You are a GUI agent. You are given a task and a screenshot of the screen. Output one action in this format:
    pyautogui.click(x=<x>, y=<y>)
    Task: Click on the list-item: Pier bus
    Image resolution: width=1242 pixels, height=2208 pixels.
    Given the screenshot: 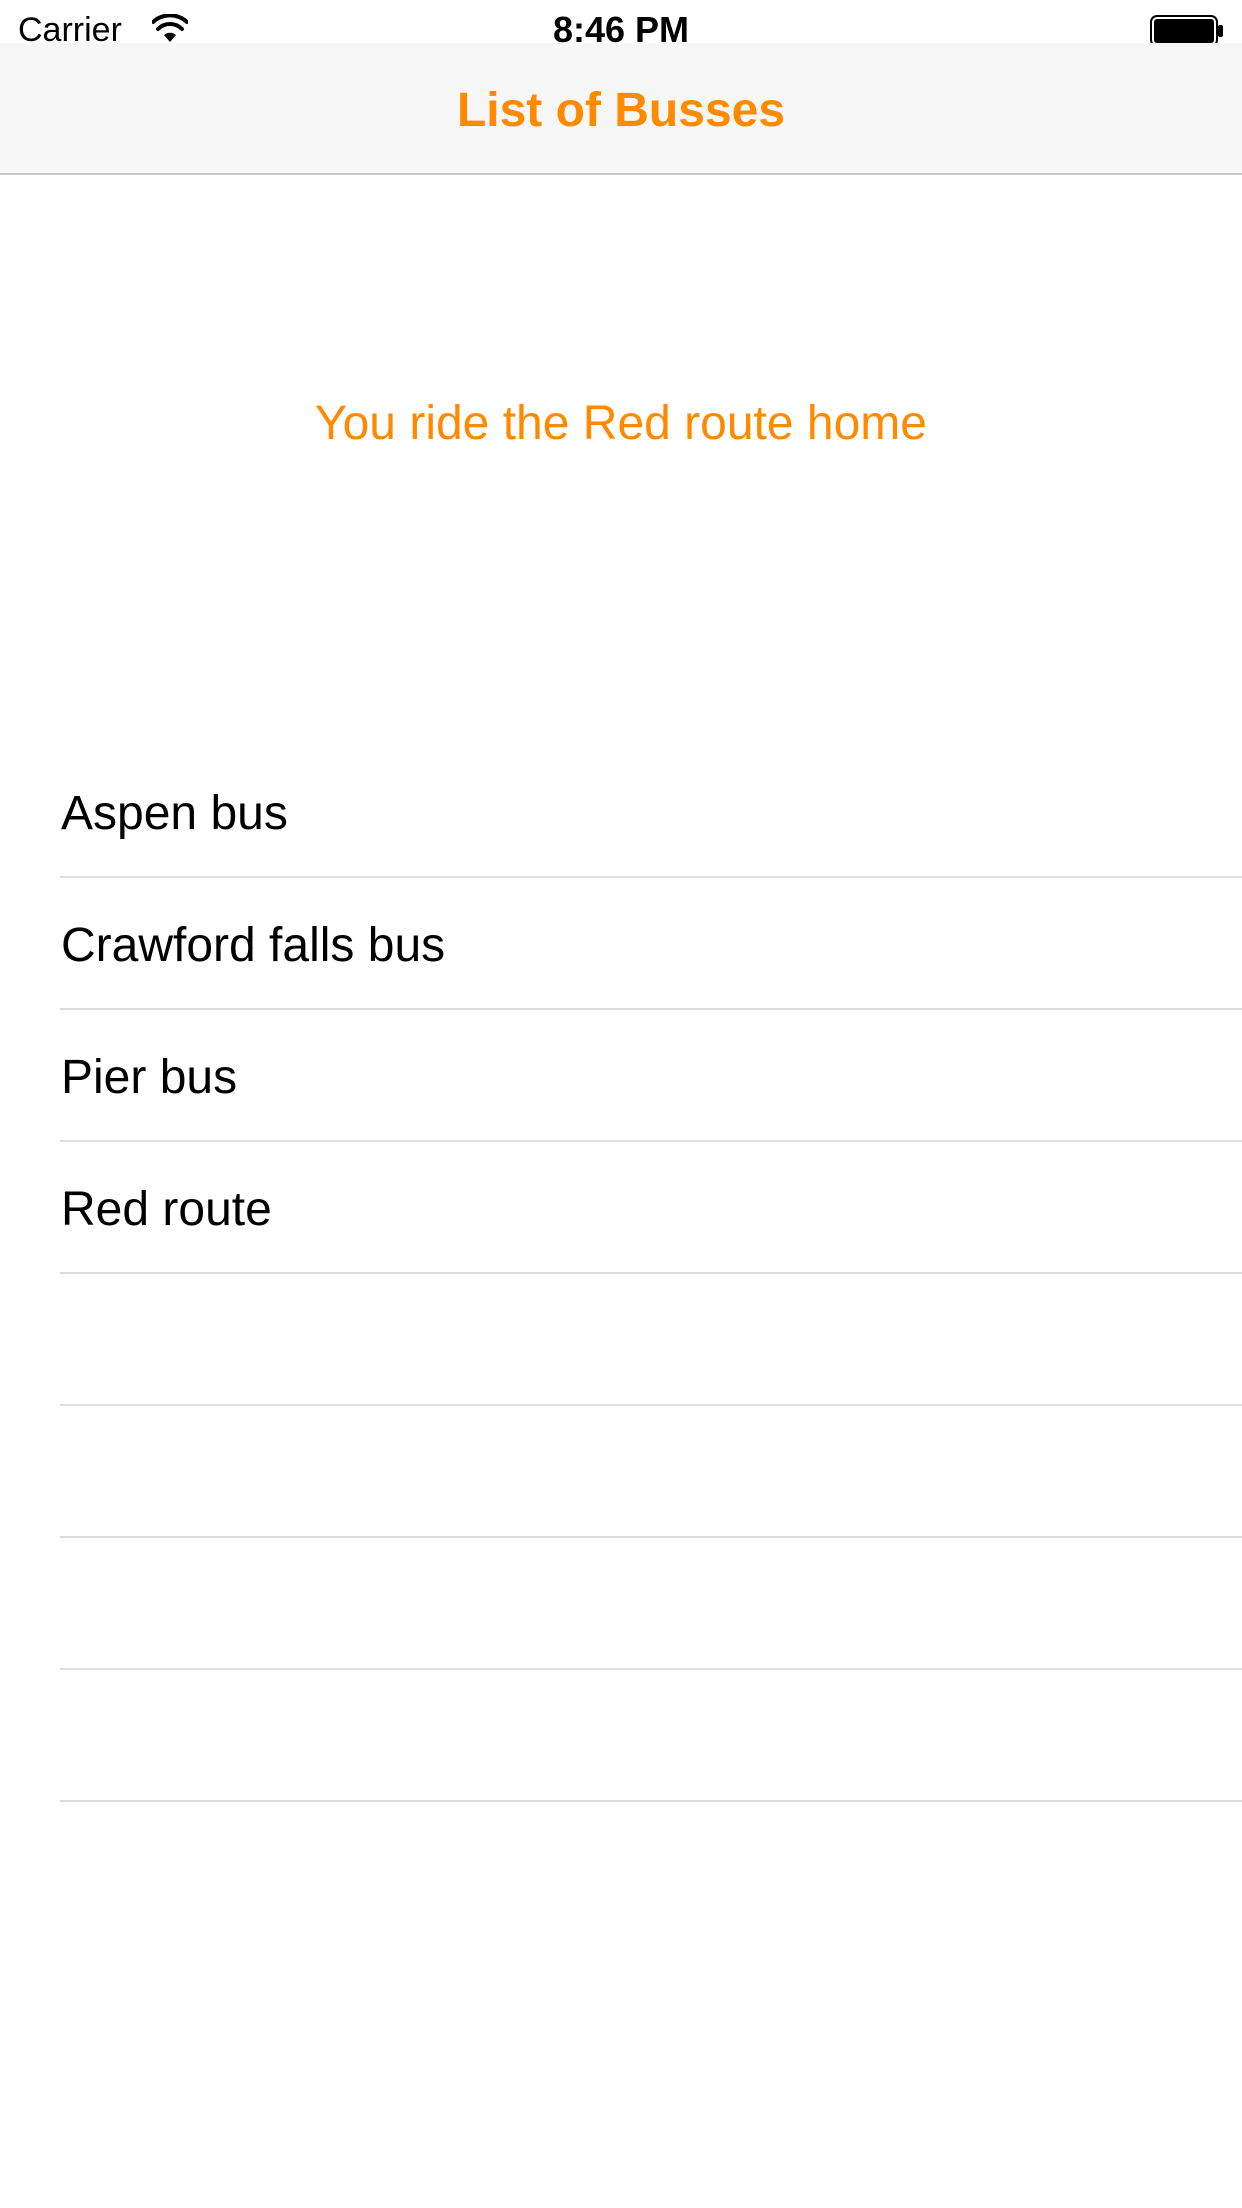 What is the action you would take?
    pyautogui.click(x=621, y=1076)
    